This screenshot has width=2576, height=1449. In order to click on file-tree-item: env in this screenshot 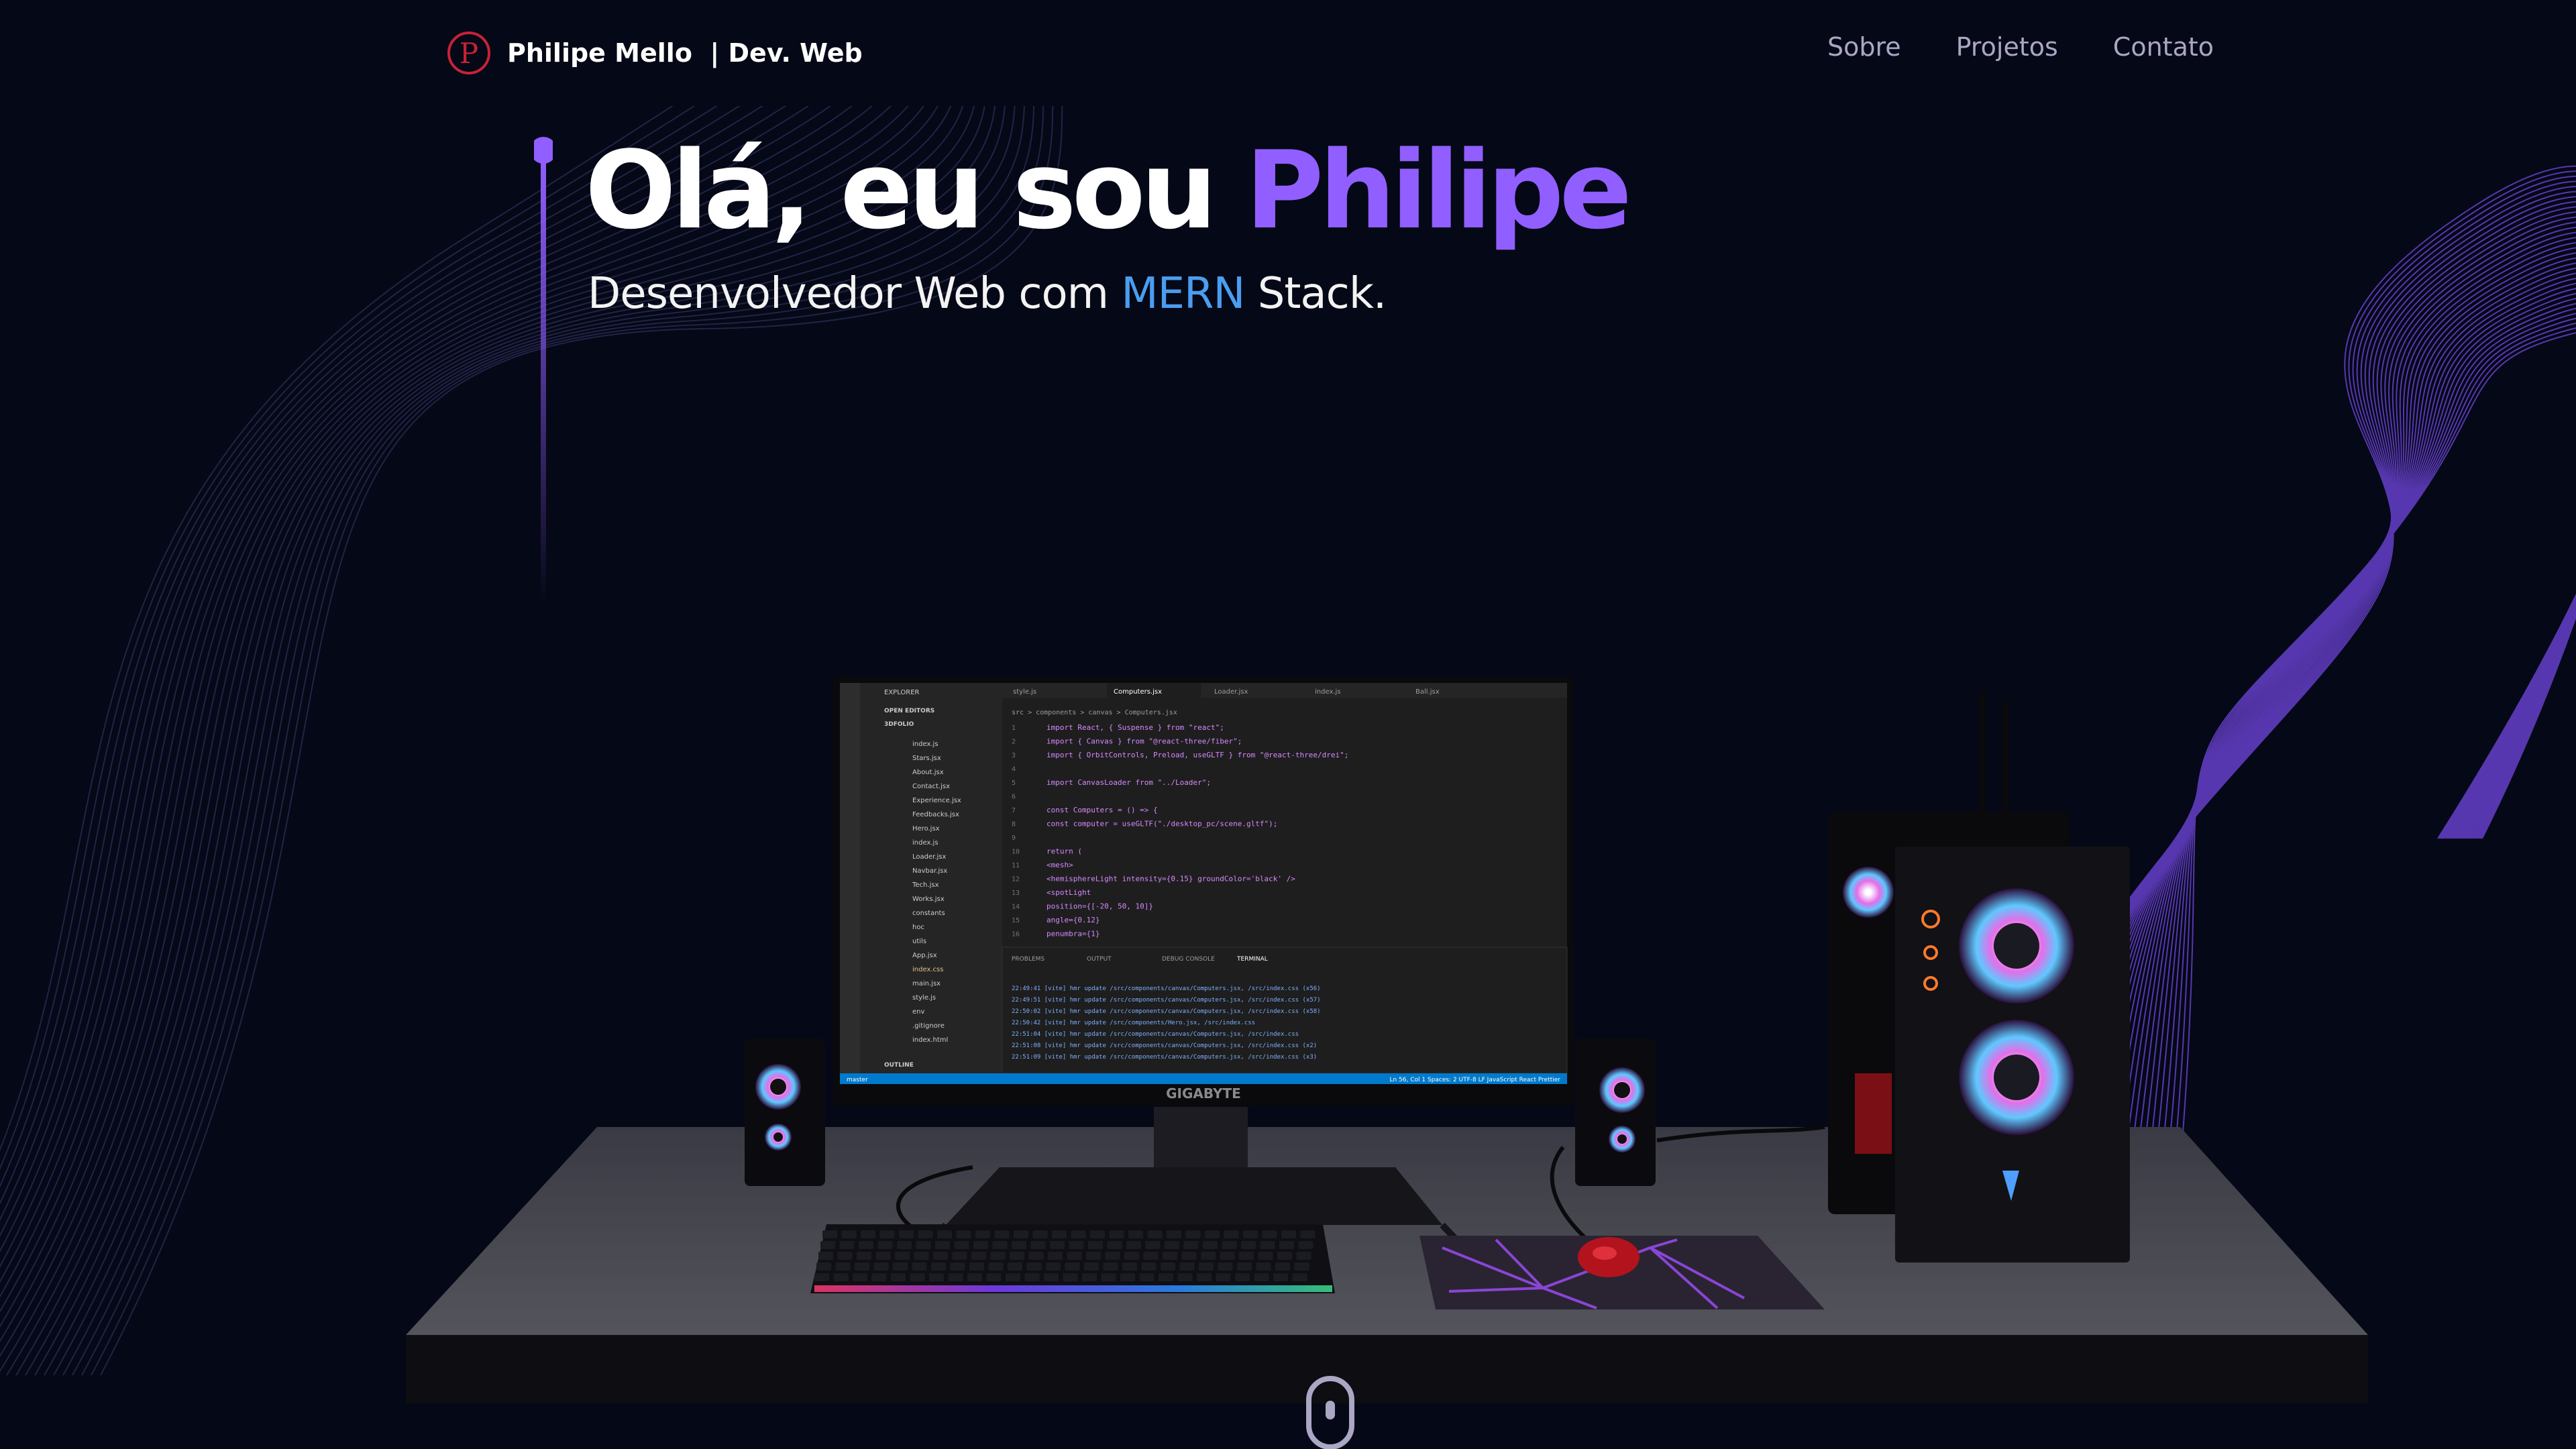, I will do `click(918, 1012)`.